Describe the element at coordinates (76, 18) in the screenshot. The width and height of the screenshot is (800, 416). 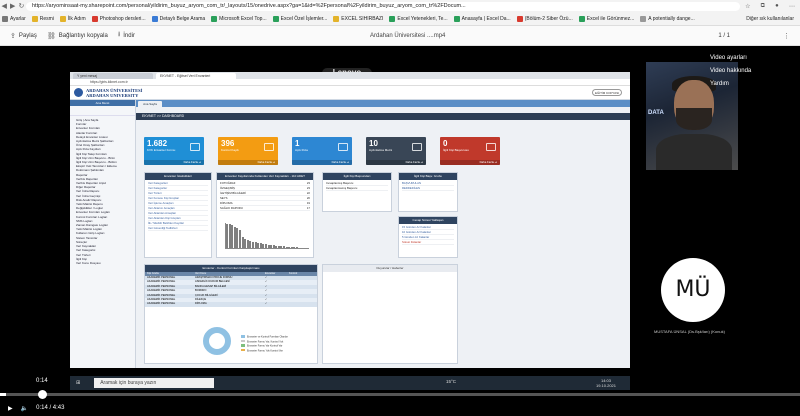
I see `bookmark-label: İlk Adım` at that location.